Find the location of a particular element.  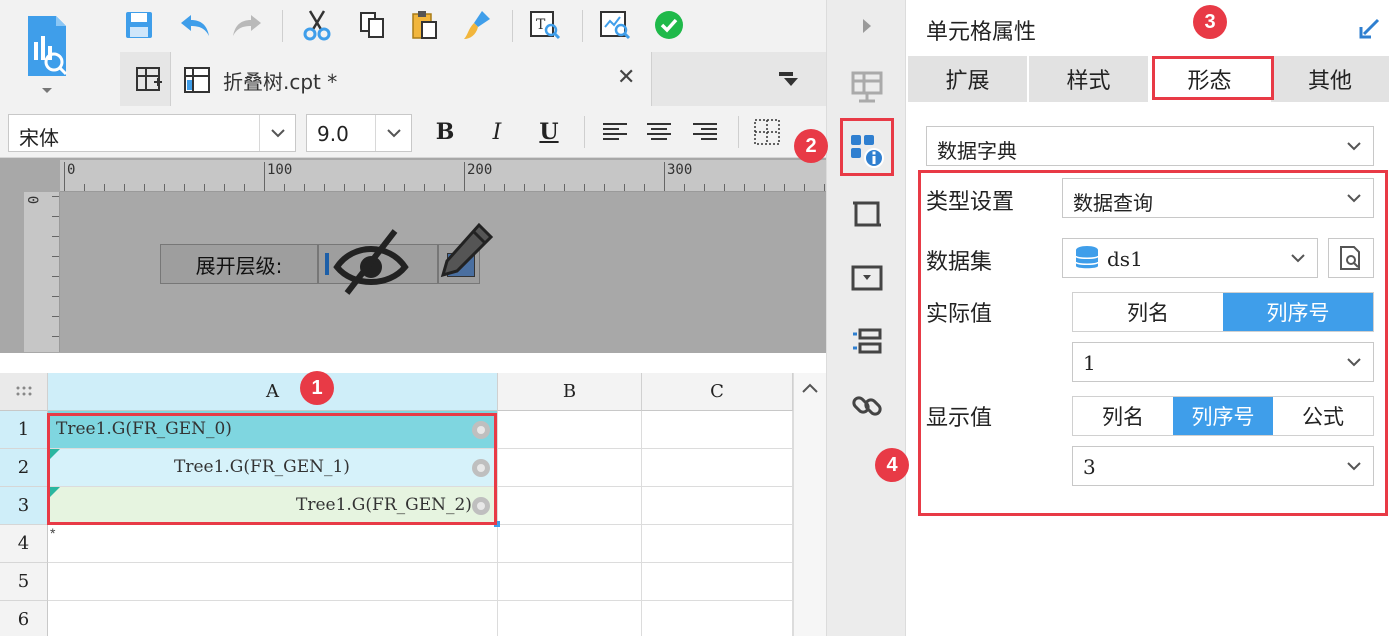

display-option-formula: 公式 is located at coordinates (1323, 416).